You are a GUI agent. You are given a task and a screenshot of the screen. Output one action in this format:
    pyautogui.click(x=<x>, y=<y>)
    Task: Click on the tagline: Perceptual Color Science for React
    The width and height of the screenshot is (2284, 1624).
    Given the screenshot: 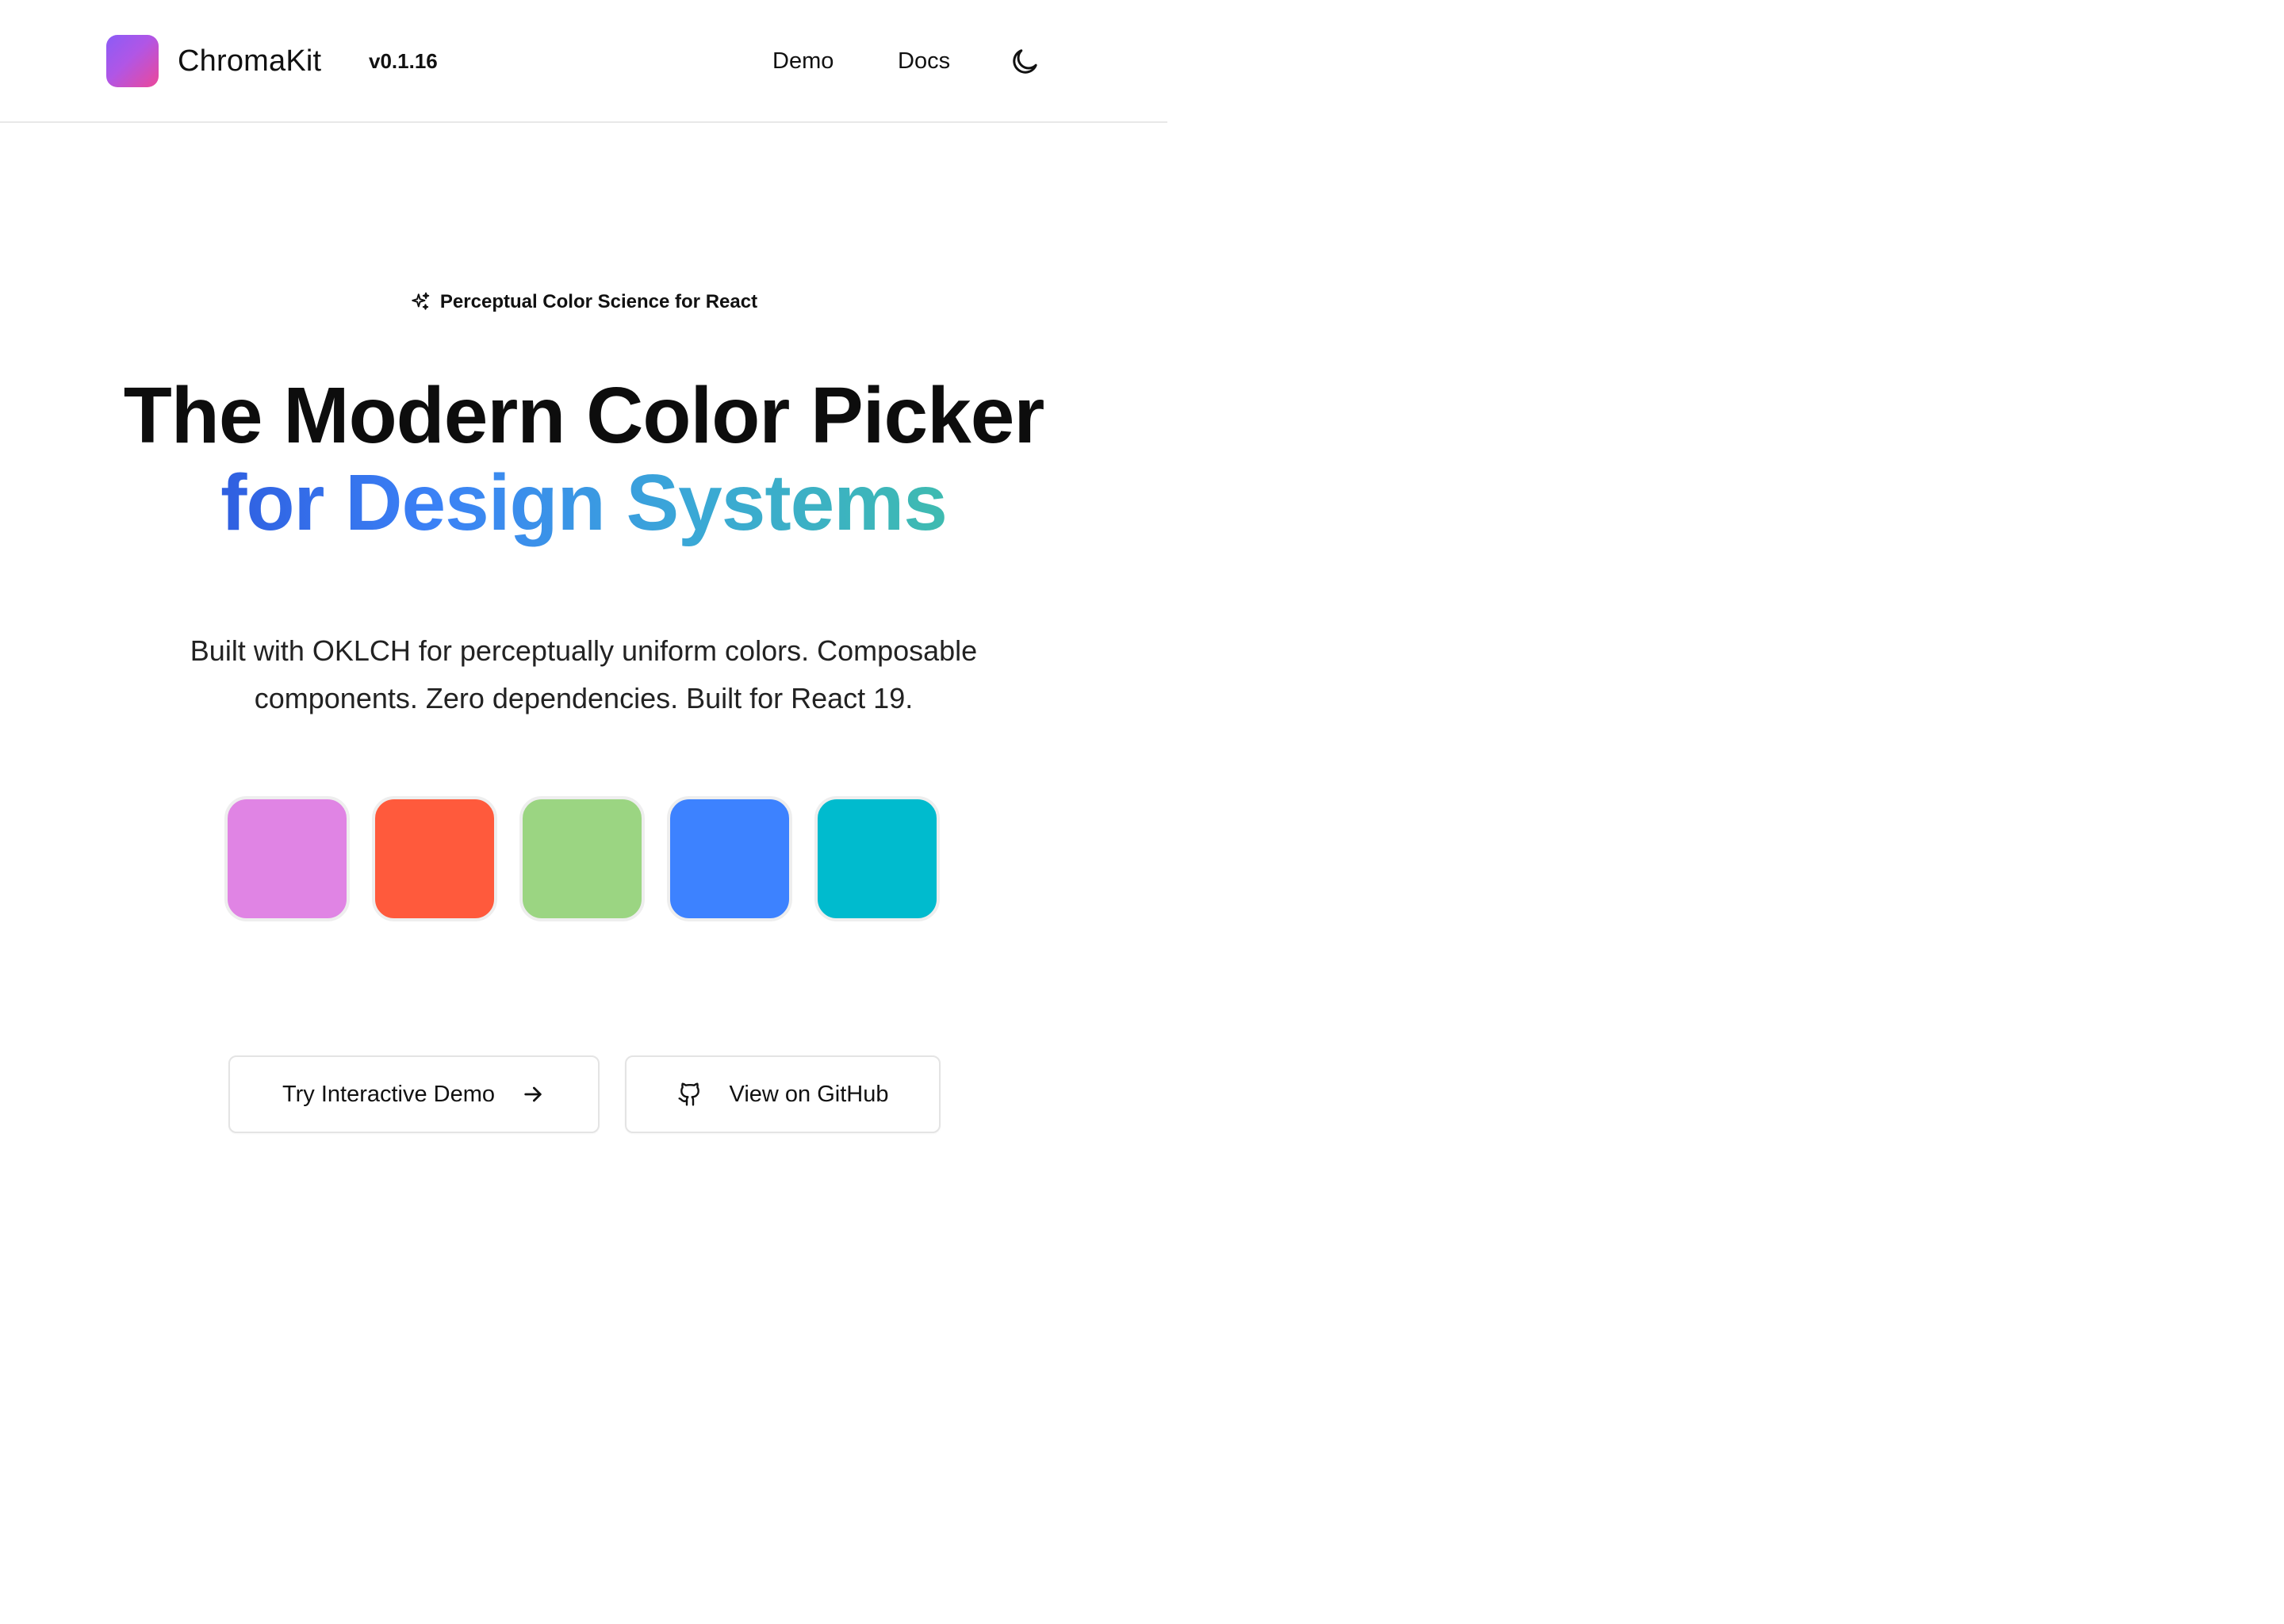 What is the action you would take?
    pyautogui.click(x=583, y=302)
    